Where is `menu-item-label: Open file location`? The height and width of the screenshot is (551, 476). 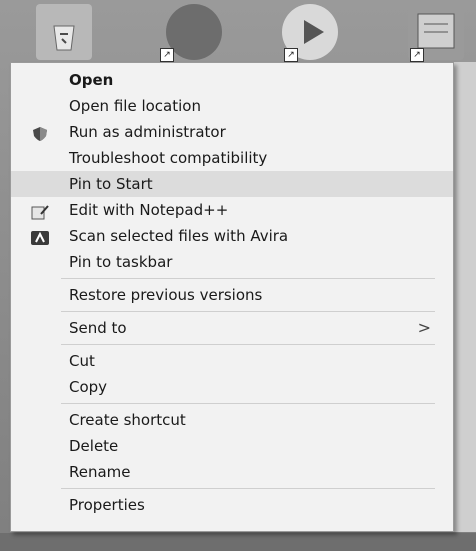
menu-item-label: Open file location is located at coordinates (135, 106).